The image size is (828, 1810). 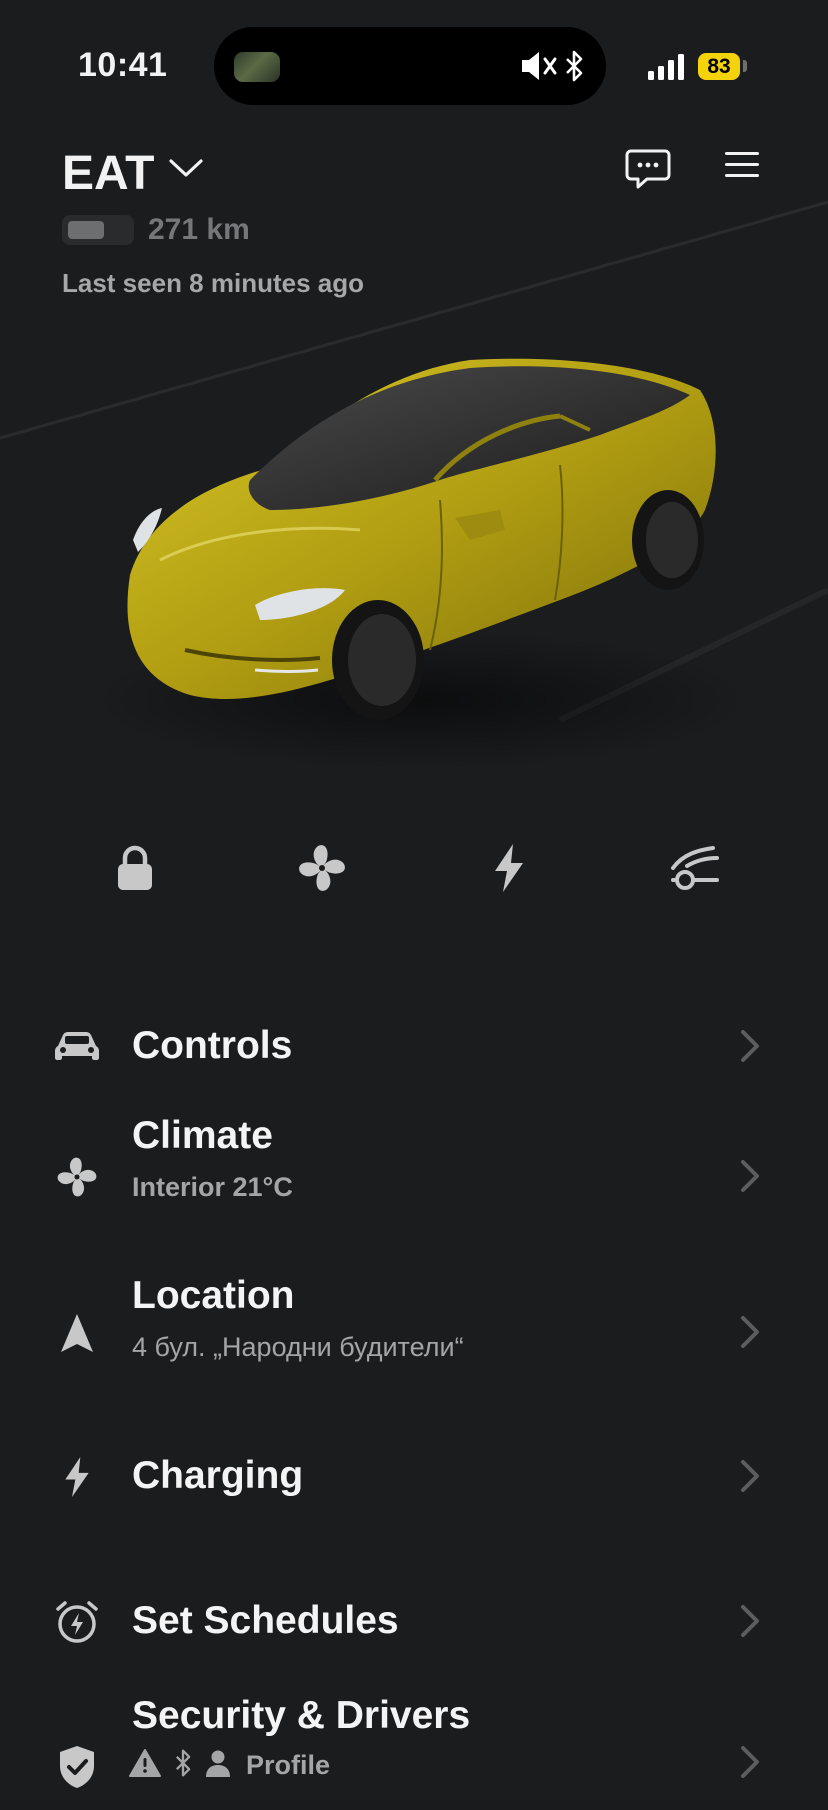 What do you see at coordinates (202, 1135) in the screenshot?
I see `climate-title: Climate` at bounding box center [202, 1135].